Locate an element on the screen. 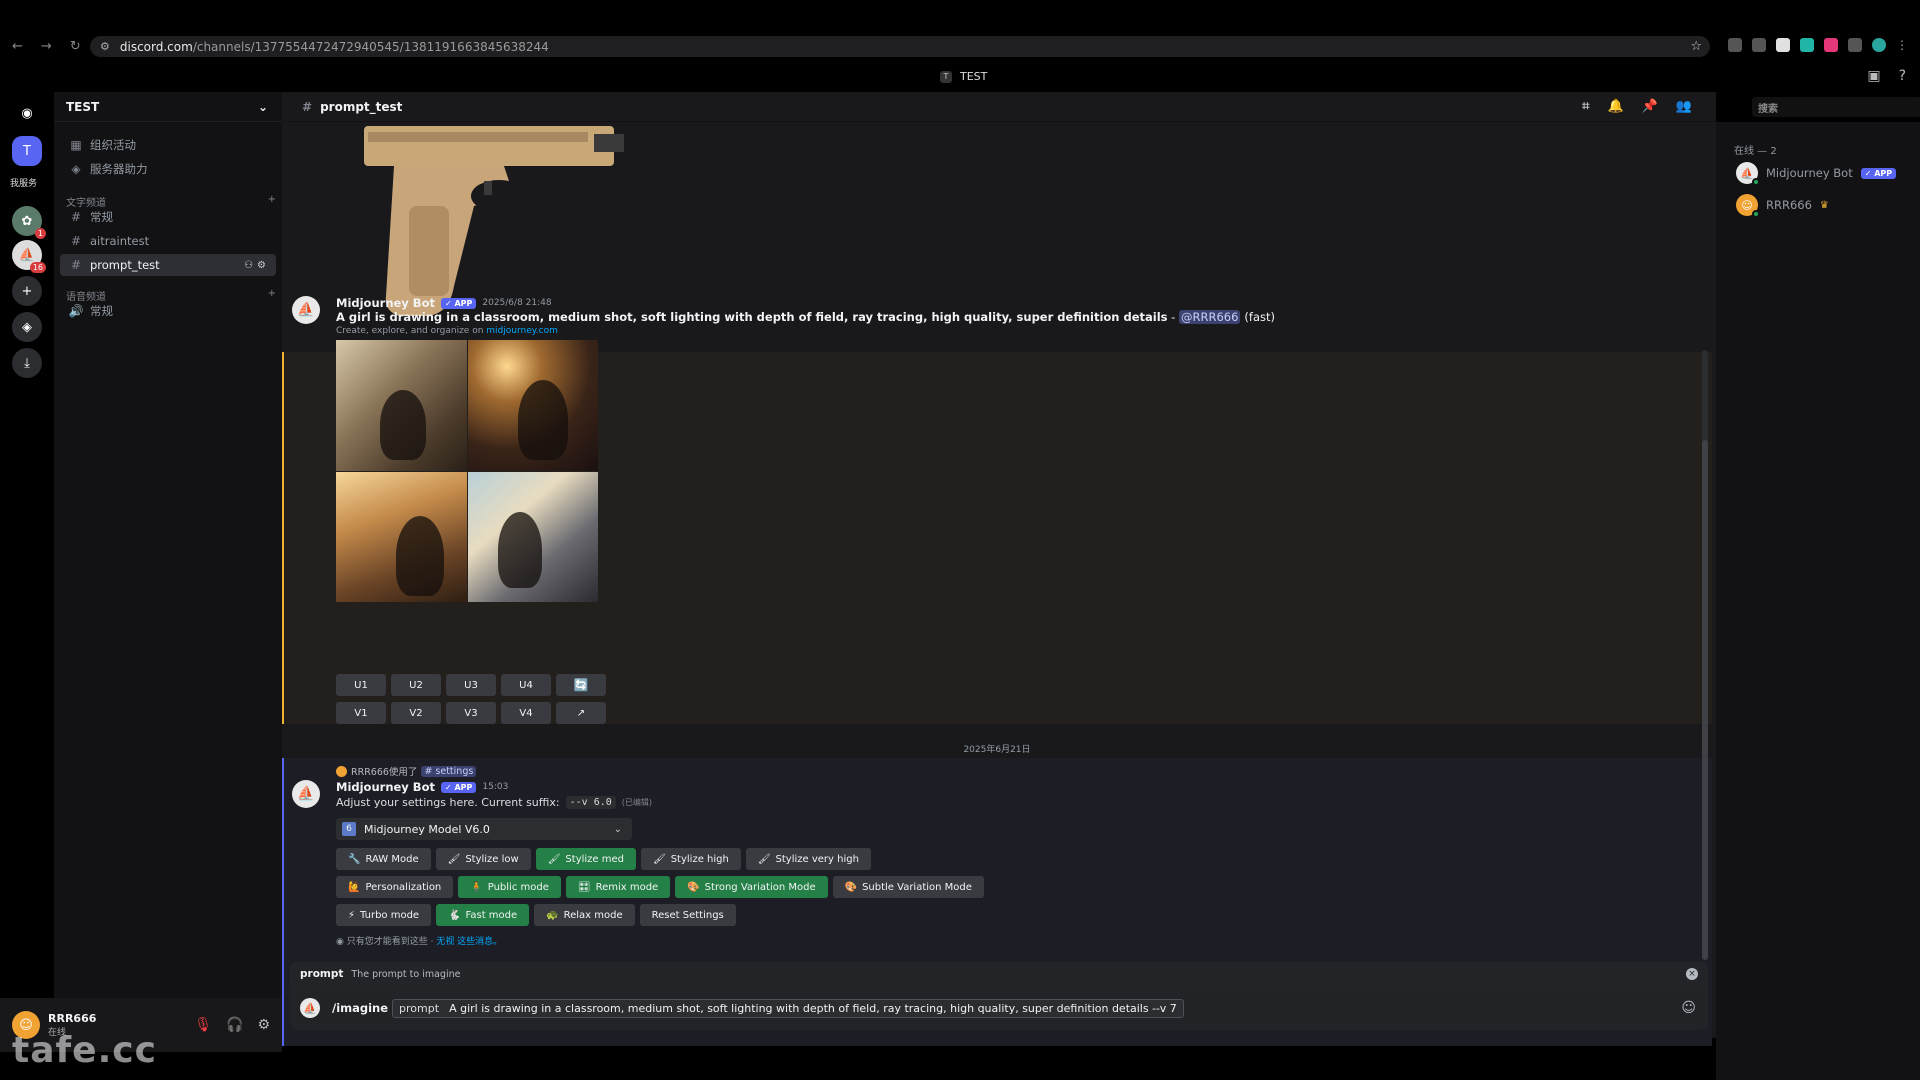  gear-icon: ⚙ is located at coordinates (263, 1025).